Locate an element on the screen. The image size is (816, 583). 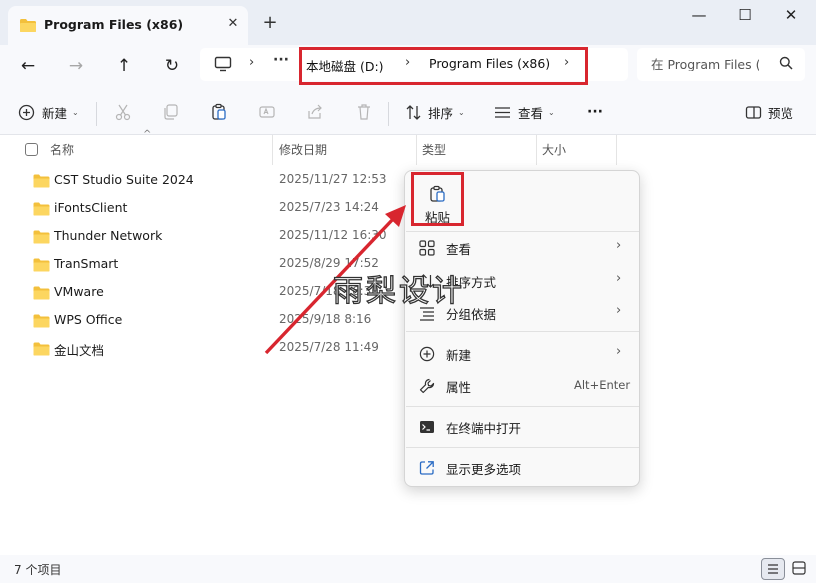
details-view-button is located at coordinates (773, 569).